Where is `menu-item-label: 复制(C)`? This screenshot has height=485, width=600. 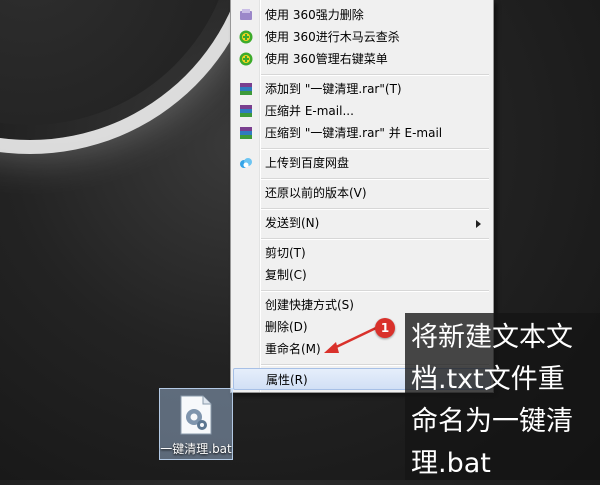 menu-item-label: 复制(C) is located at coordinates (286, 275).